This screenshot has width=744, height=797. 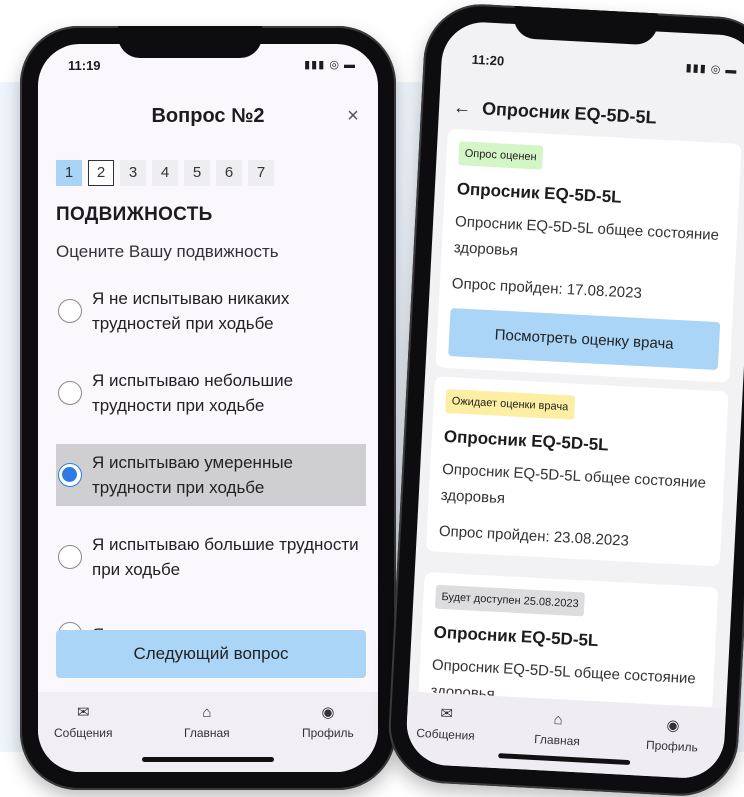 I want to click on status-badge: Опрос оценен, so click(x=501, y=155).